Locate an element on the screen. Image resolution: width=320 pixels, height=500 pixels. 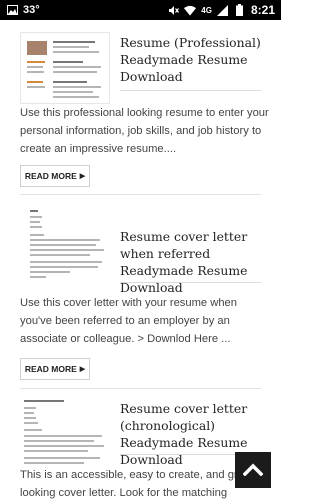
wifi-icon is located at coordinates (190, 10).